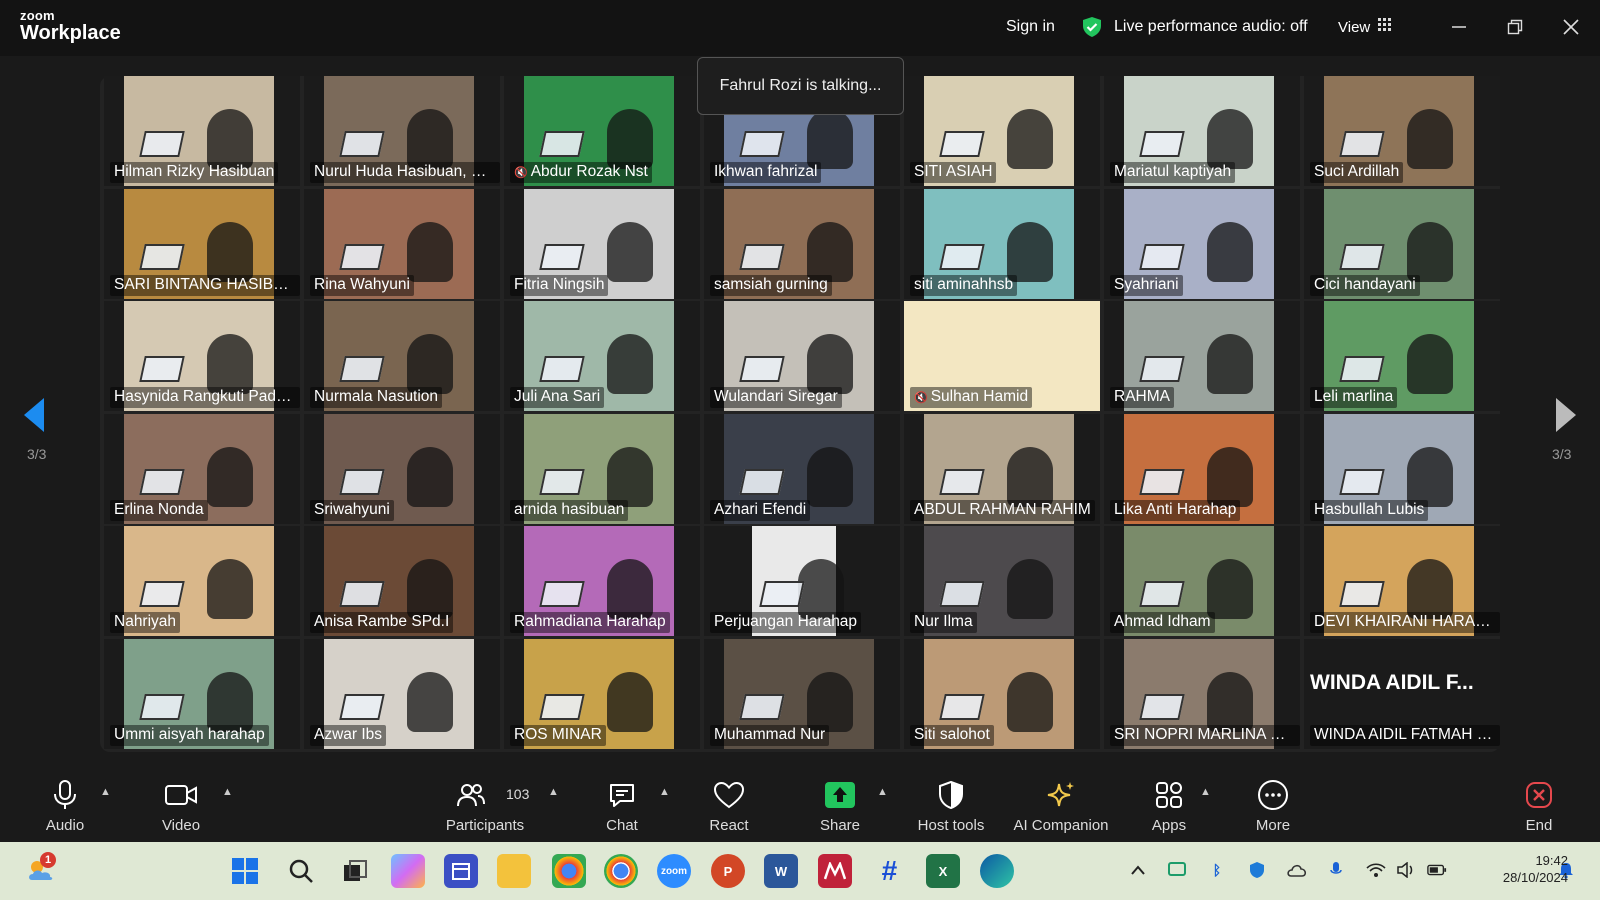 This screenshot has height=900, width=1600. I want to click on participant-tile: ABDUL RAHMAN RAHIM, so click(1002, 468).